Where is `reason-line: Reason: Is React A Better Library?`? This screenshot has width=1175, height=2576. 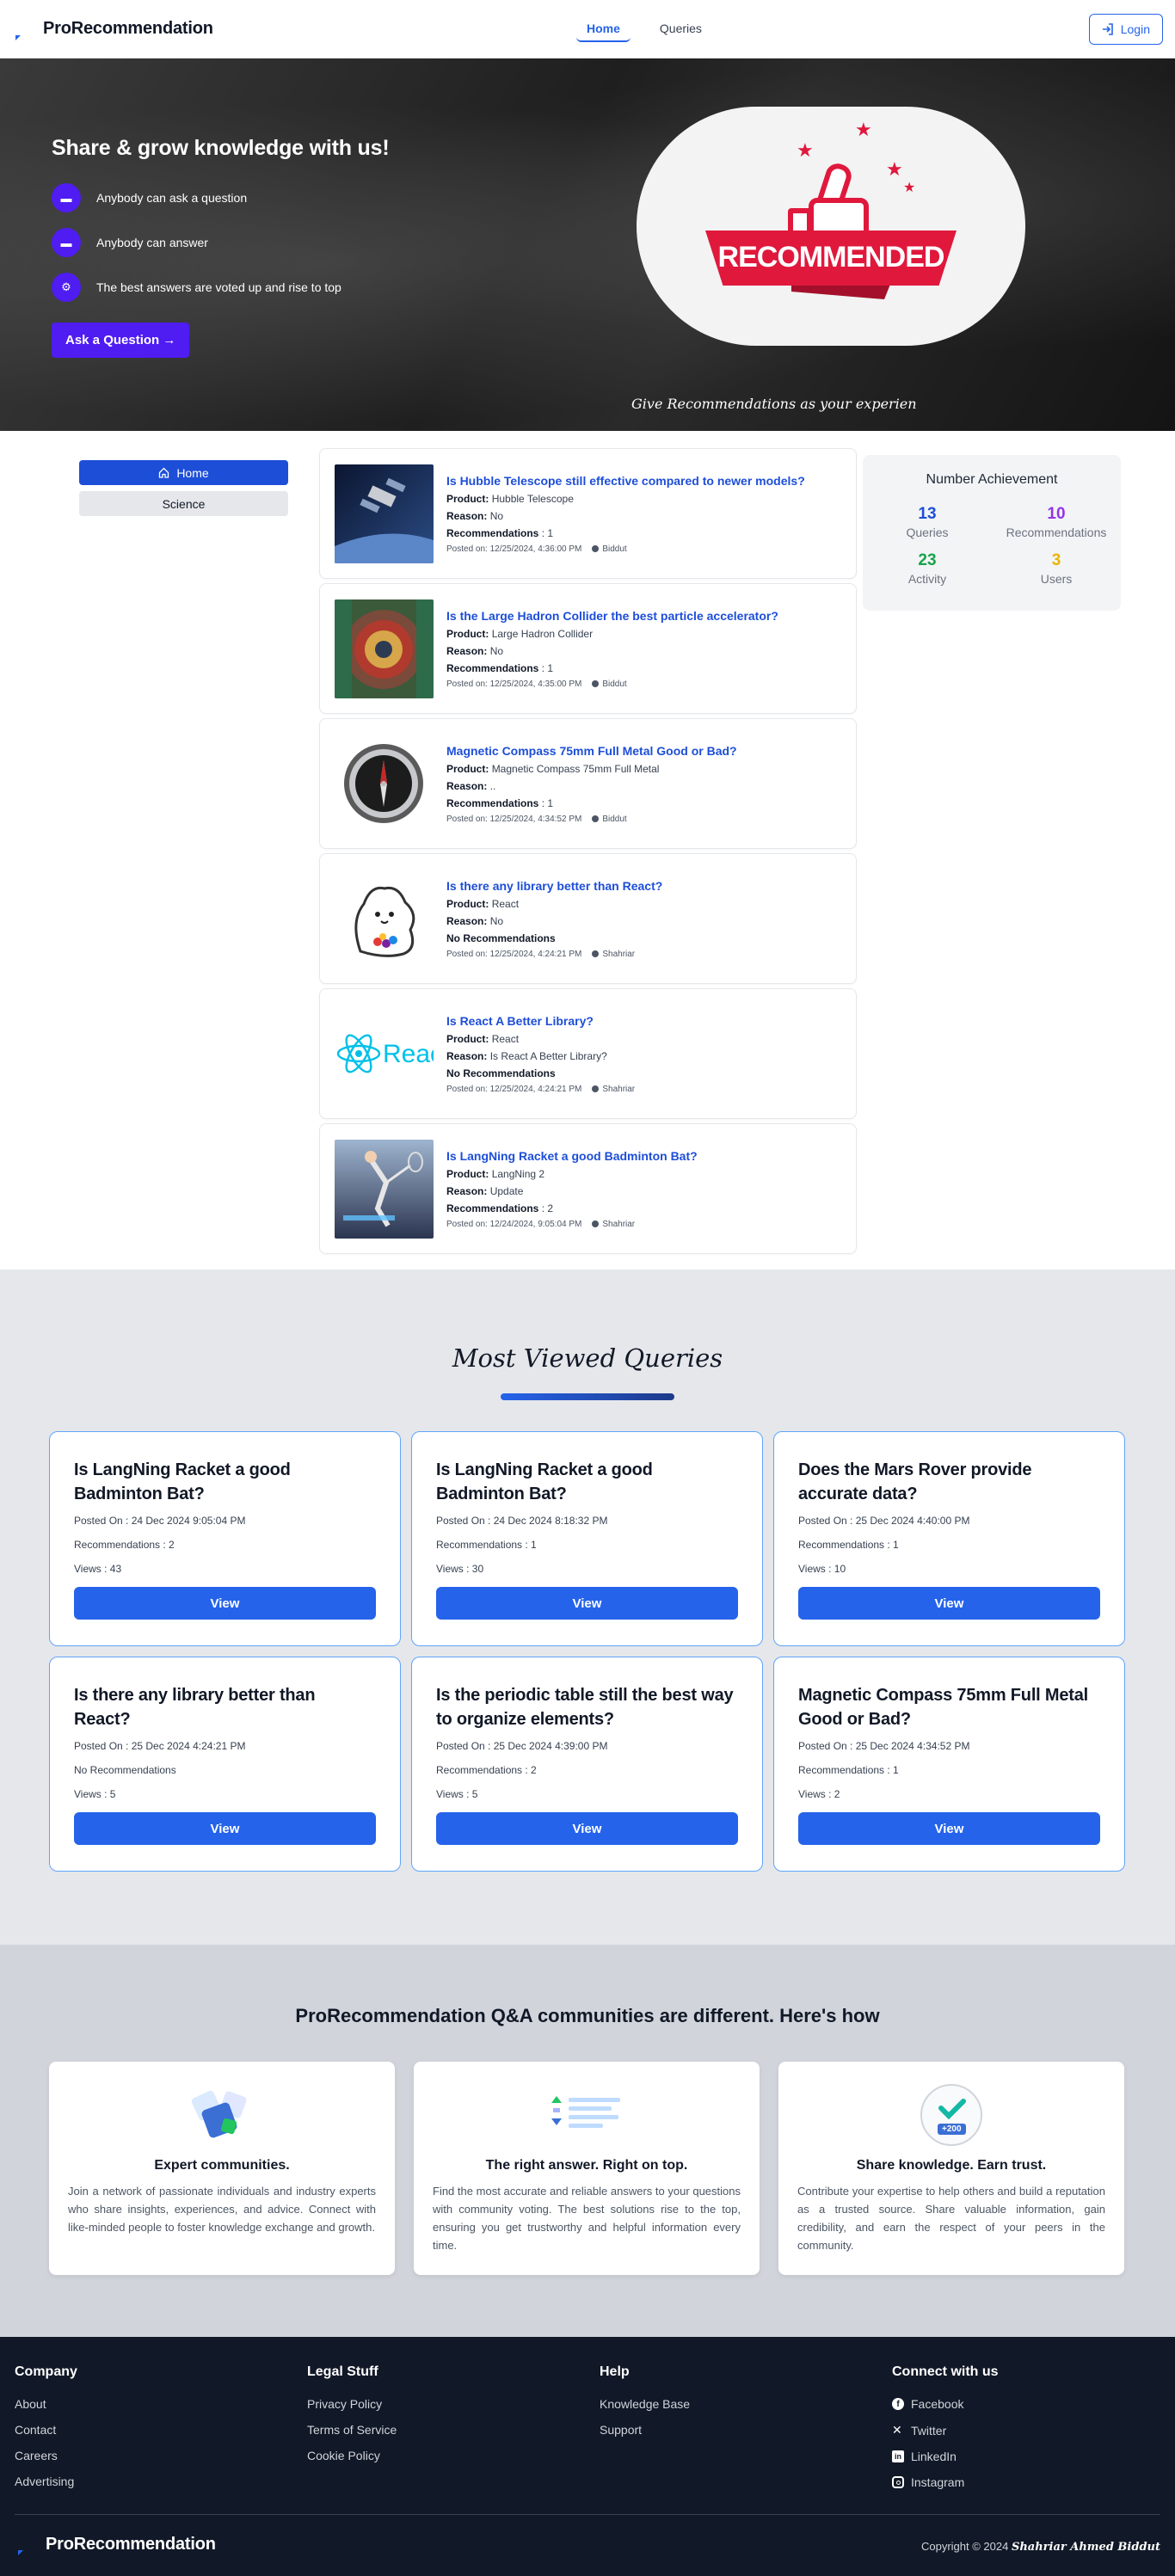
reason-line: Reason: Is React A Better Library? is located at coordinates (540, 1056).